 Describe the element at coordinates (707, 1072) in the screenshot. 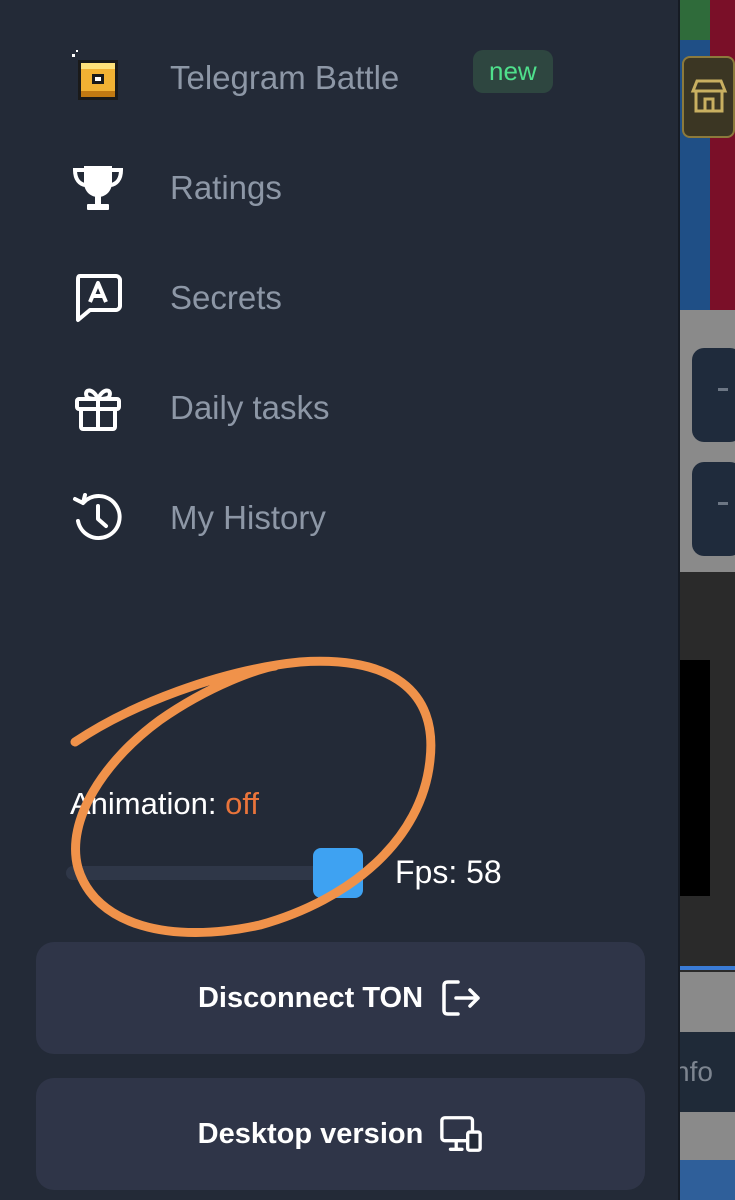

I see `background-info-tab: nfo` at that location.